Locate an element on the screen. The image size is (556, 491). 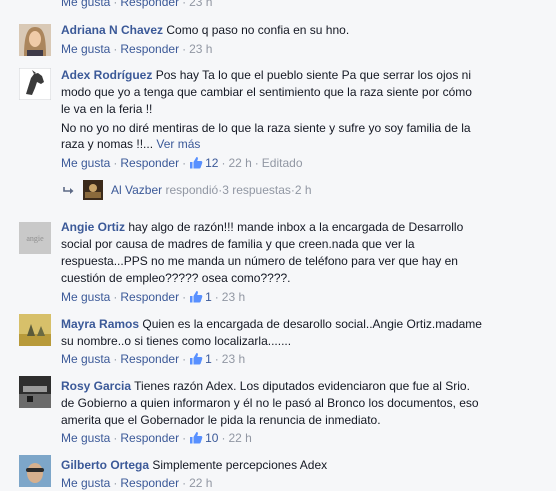
comment-text: Como q paso no confia en su hno. is located at coordinates (258, 30).